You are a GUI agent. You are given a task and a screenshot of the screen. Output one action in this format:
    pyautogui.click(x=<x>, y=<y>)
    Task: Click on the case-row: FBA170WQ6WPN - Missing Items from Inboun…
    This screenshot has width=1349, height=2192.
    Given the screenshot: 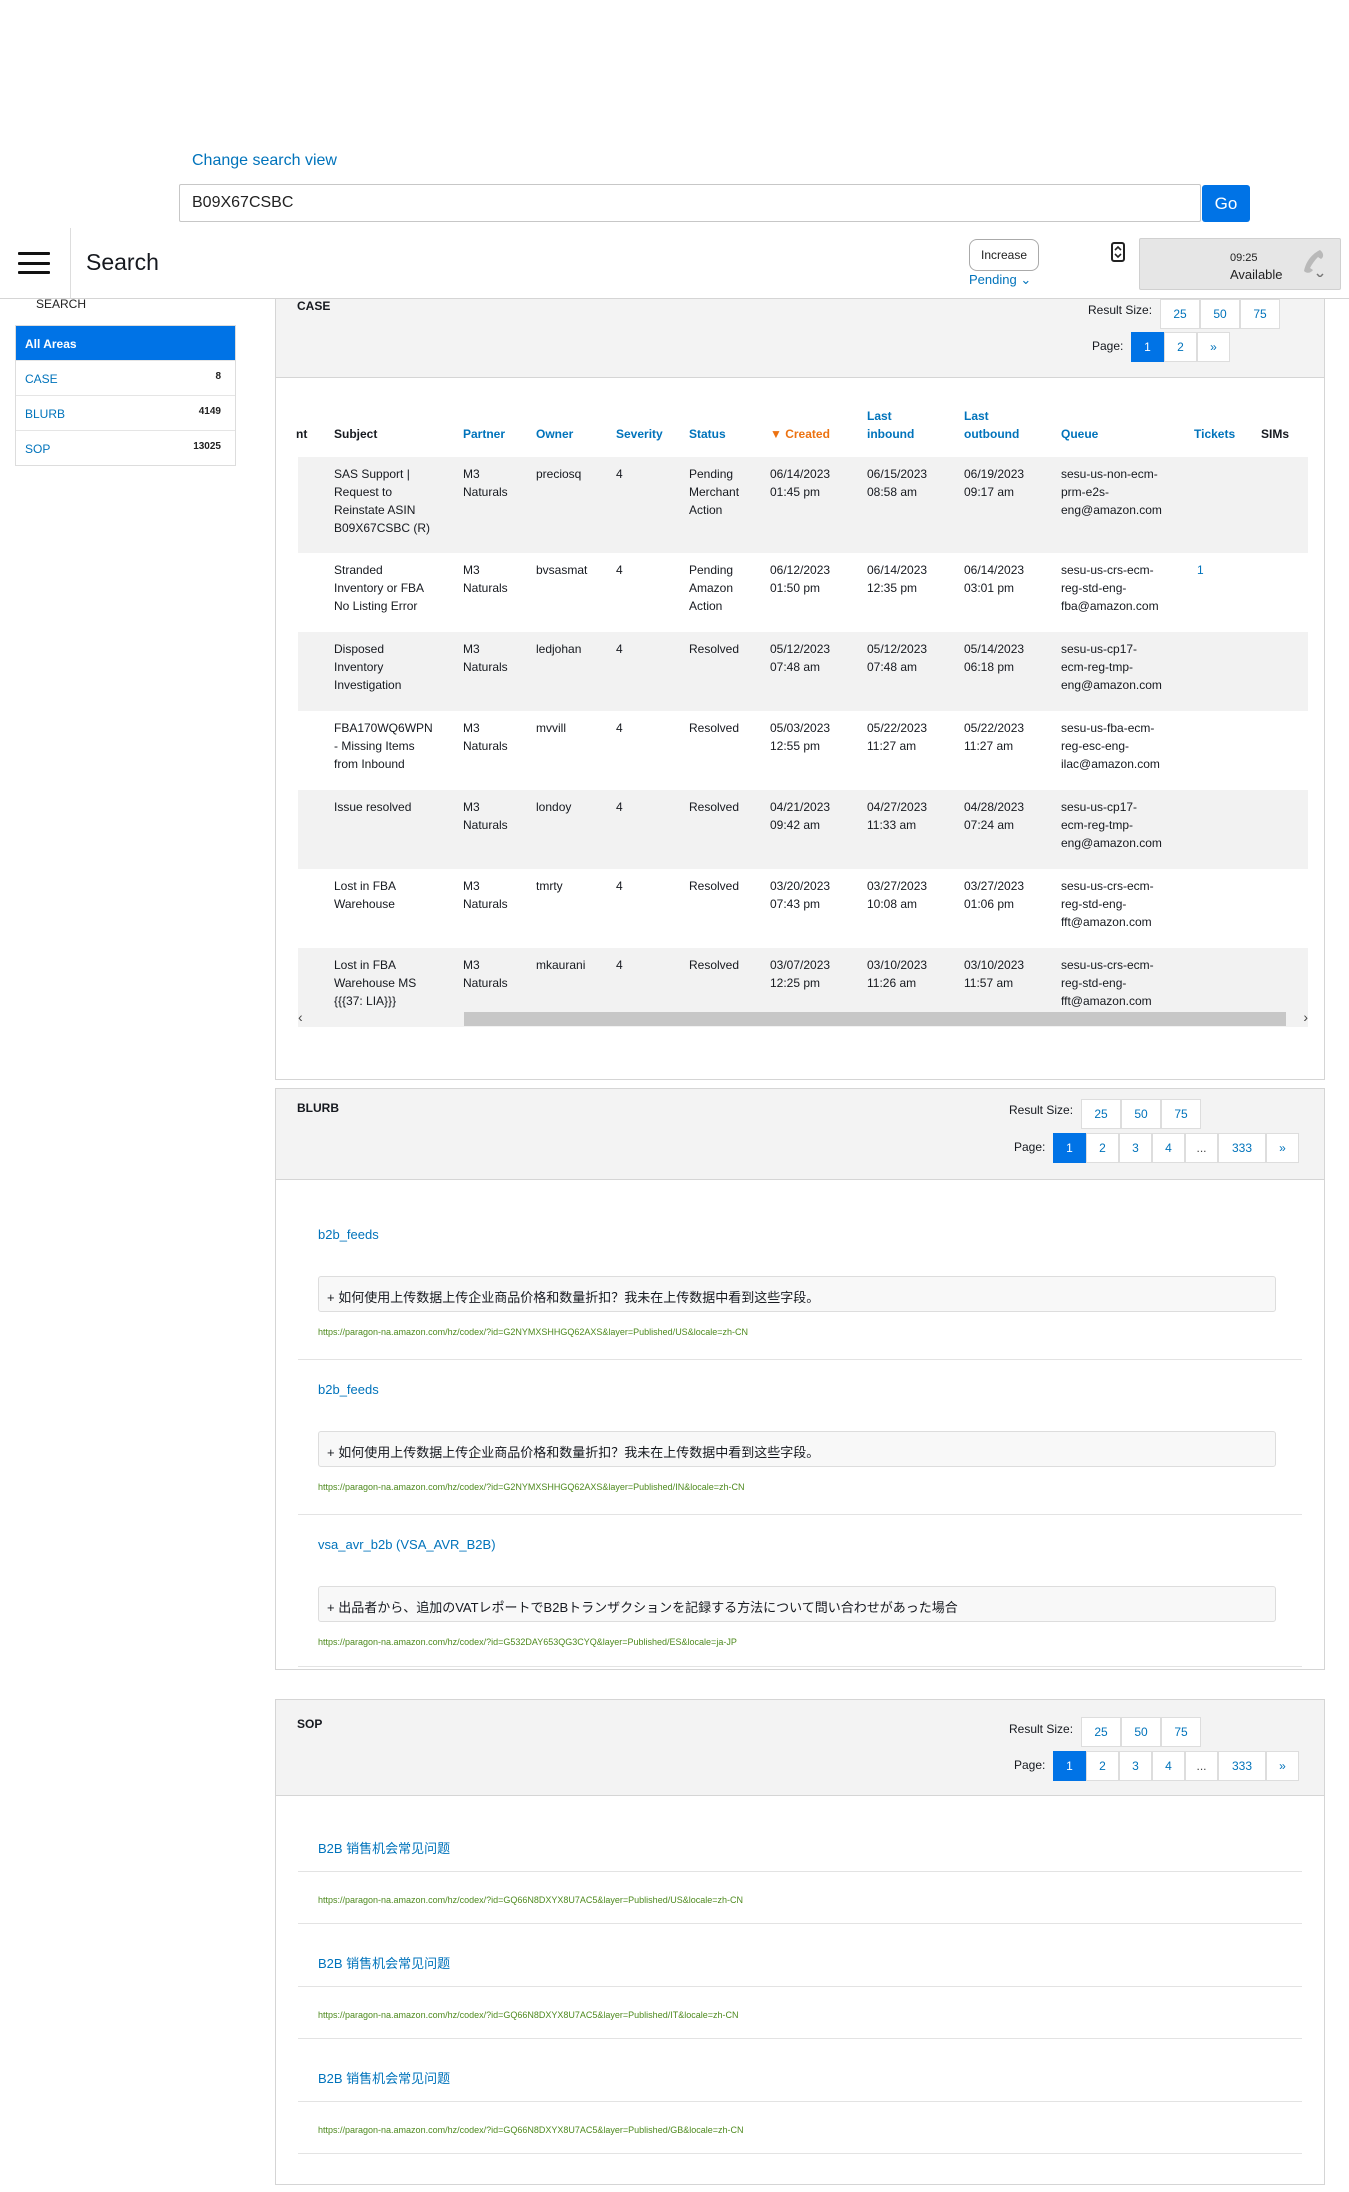 What is the action you would take?
    pyautogui.click(x=803, y=750)
    